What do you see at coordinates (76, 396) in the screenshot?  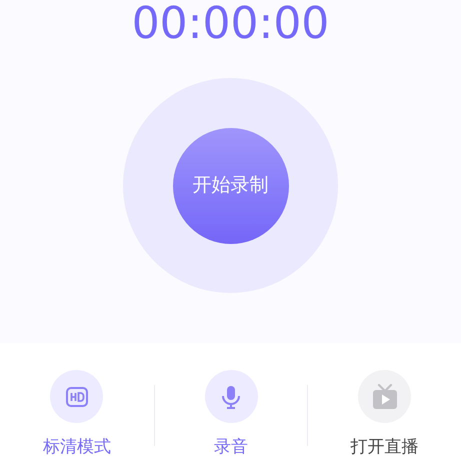 I see `hd-icon` at bounding box center [76, 396].